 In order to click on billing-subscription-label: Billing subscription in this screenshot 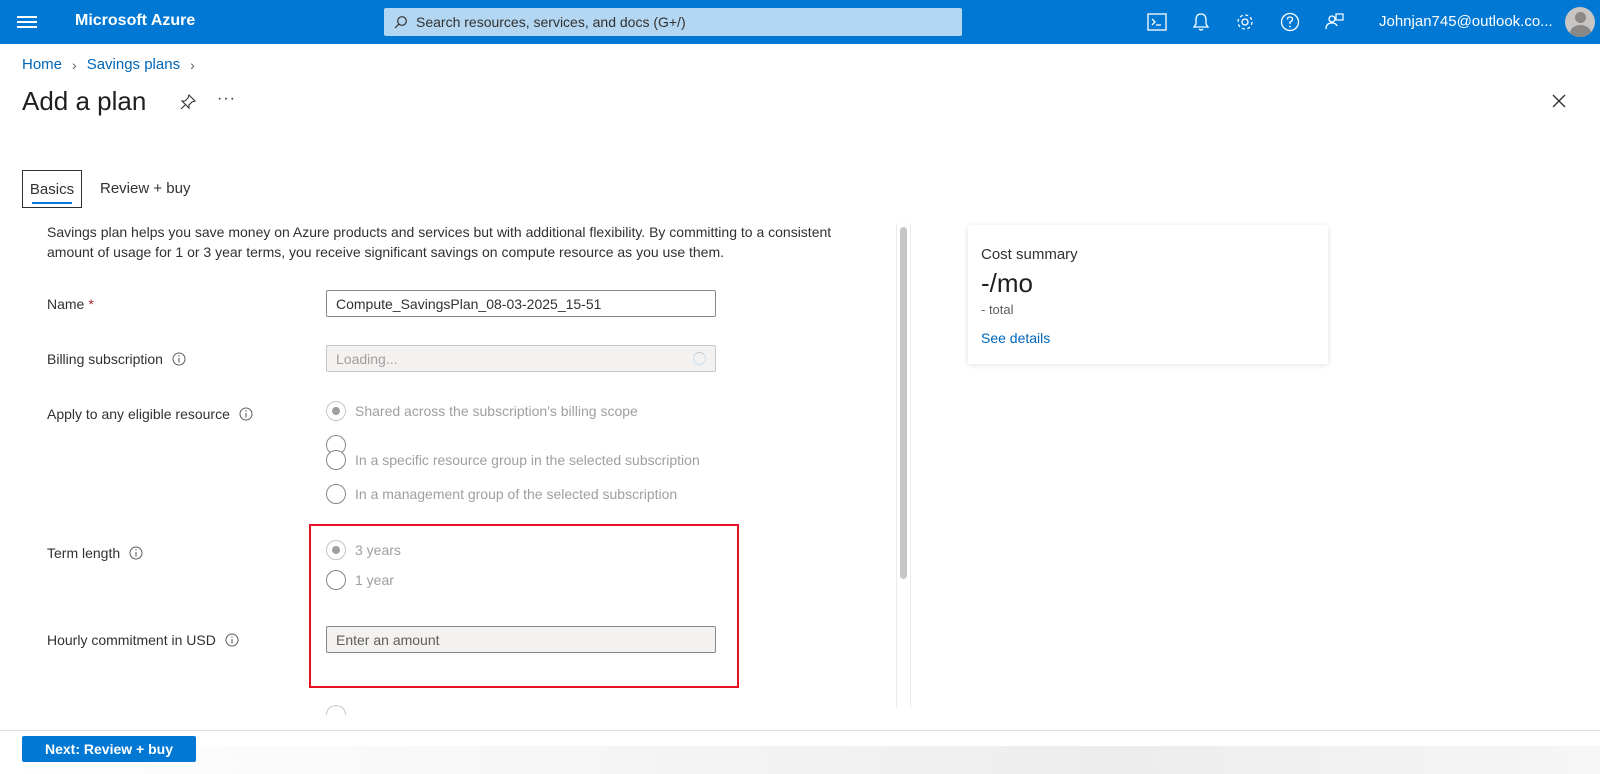, I will do `click(116, 359)`.